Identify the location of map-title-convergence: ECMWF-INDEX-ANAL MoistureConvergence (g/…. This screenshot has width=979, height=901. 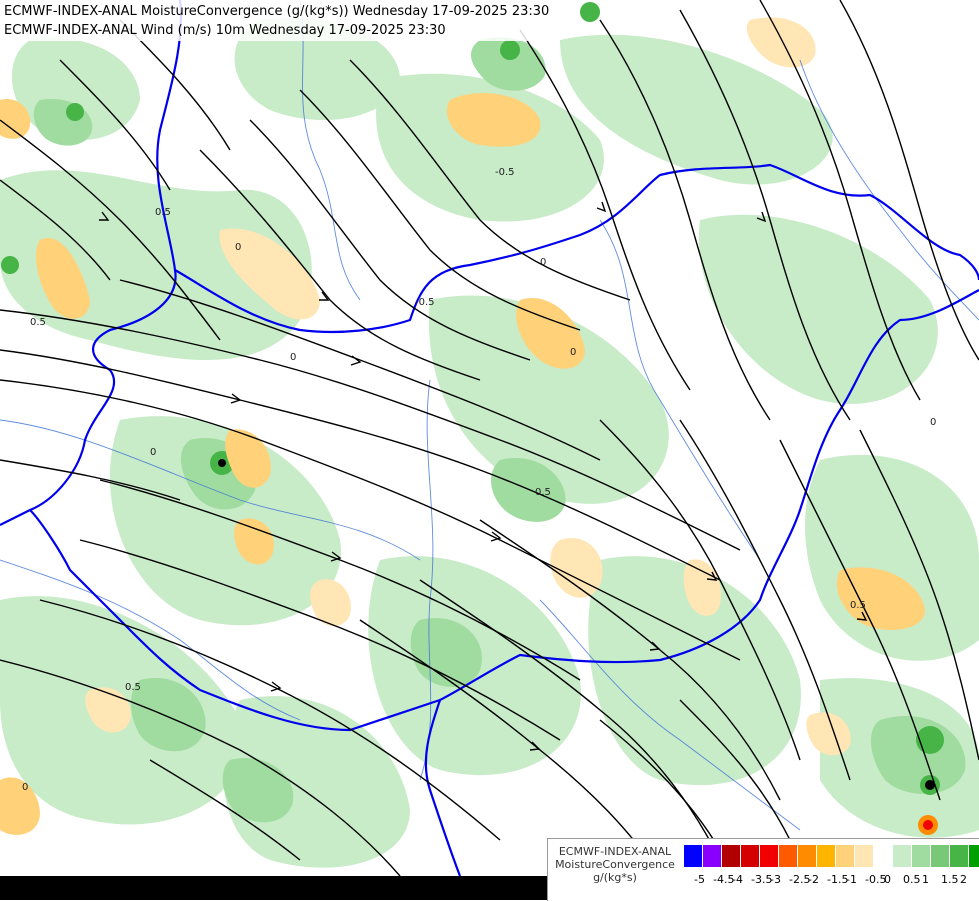
(277, 11).